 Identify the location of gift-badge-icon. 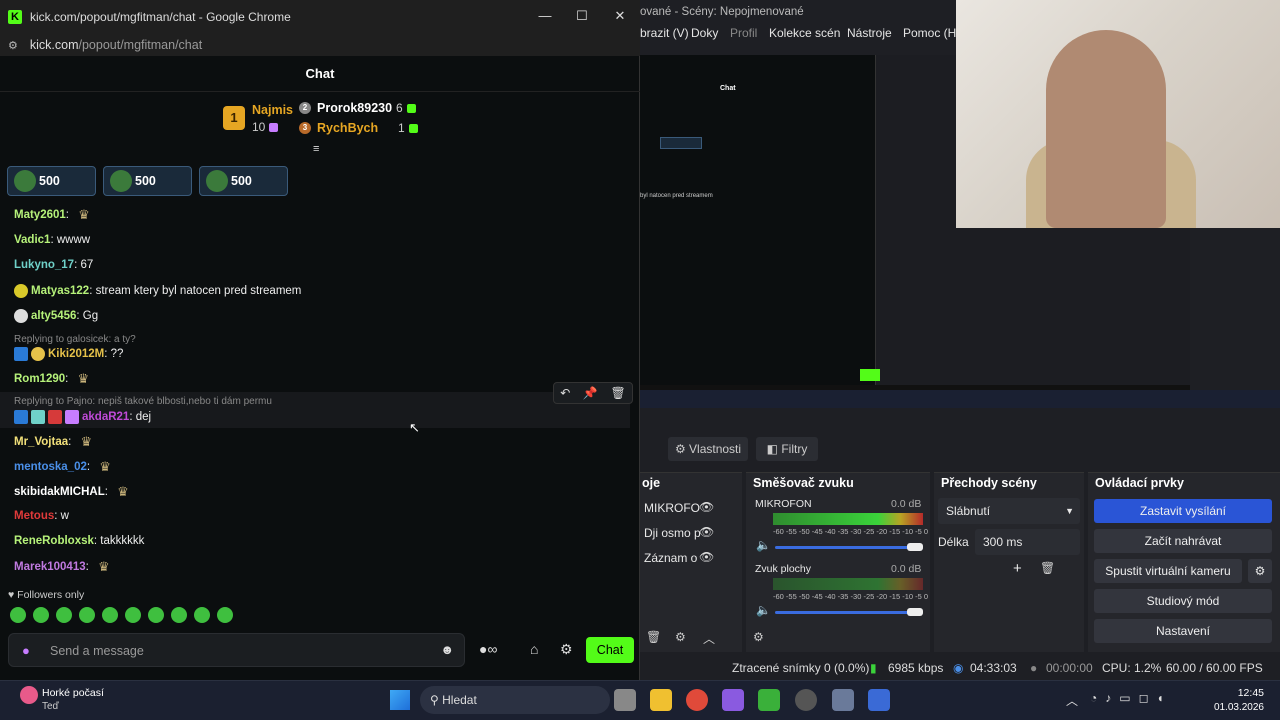
(72, 417).